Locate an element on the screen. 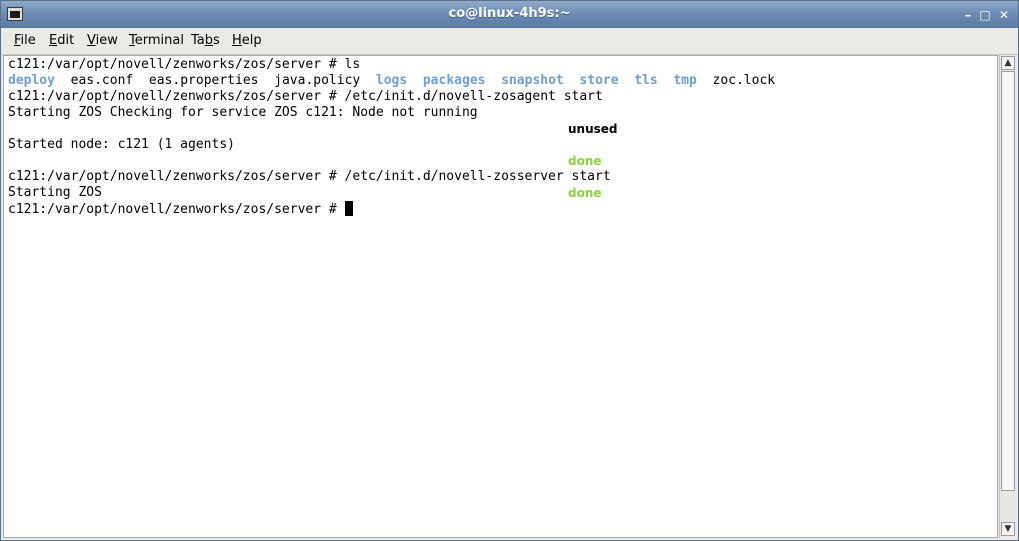  menu-edit-label: dit is located at coordinates (66, 40).